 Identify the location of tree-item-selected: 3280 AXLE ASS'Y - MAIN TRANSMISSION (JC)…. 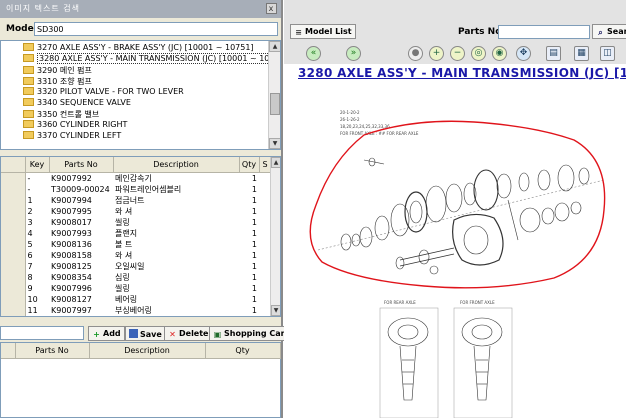
(150, 59).